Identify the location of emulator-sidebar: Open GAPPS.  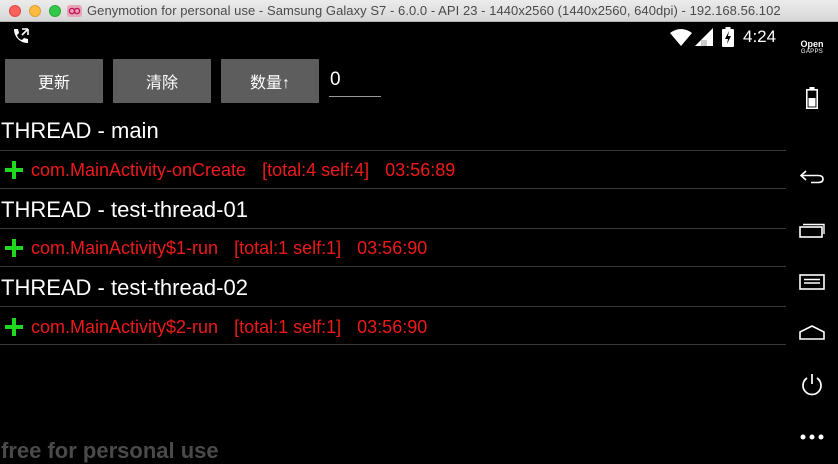
(812, 243).